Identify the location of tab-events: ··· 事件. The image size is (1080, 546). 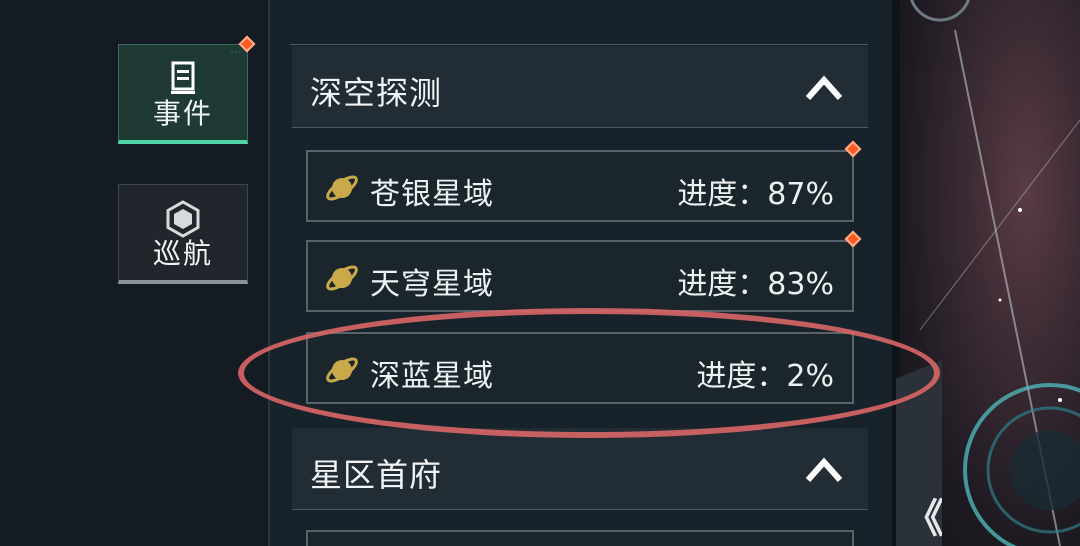
(183, 94).